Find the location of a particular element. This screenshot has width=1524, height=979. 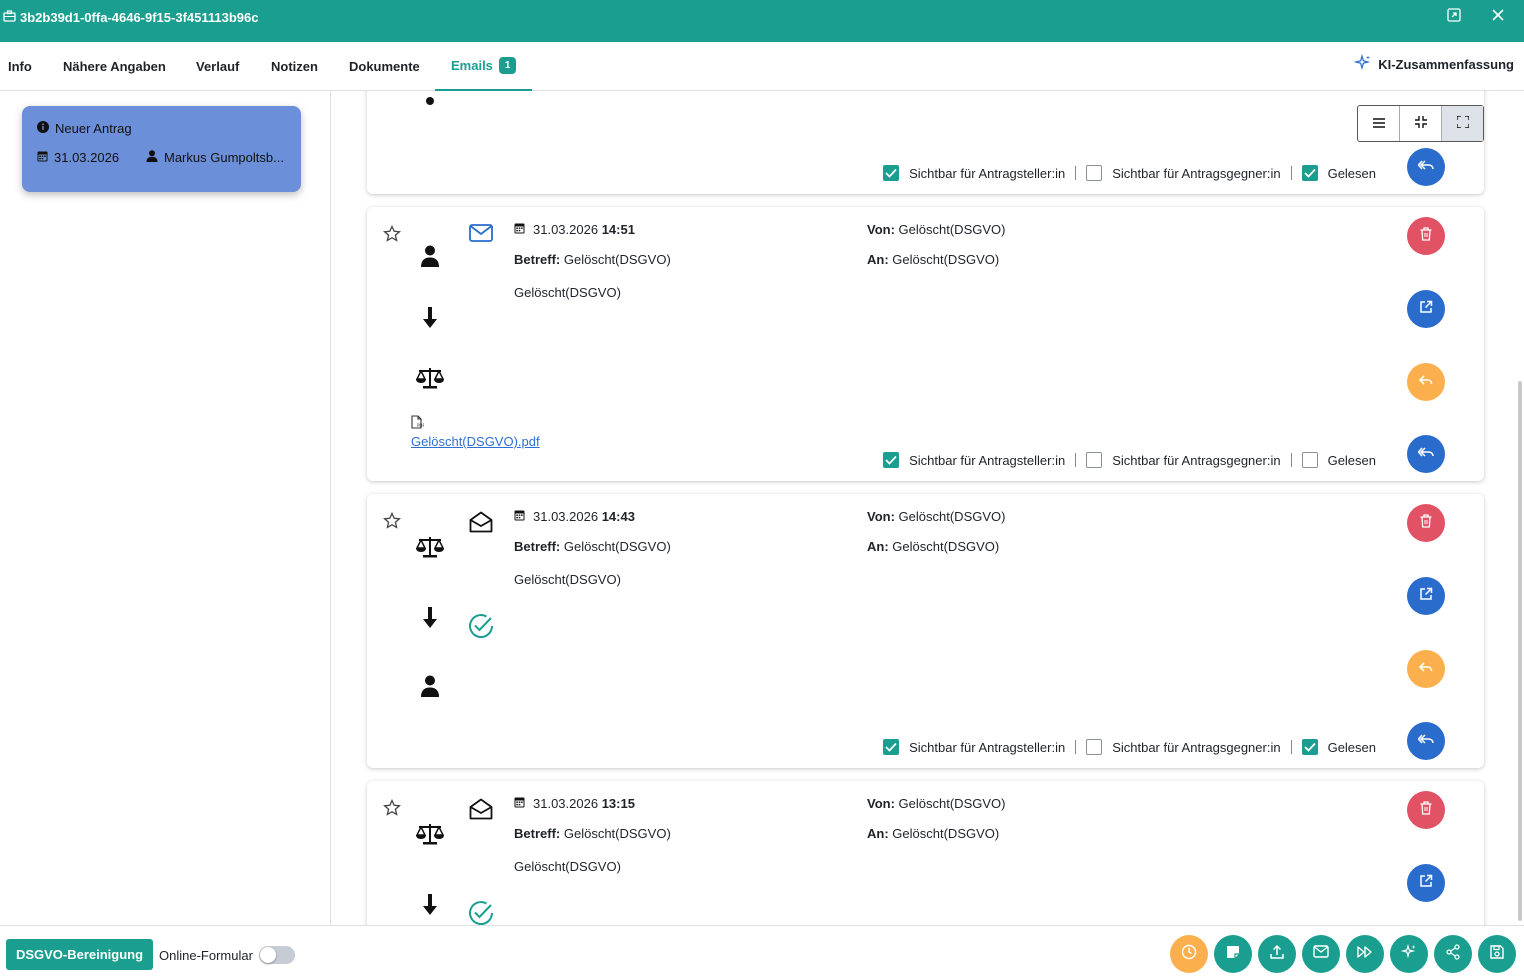

email-date: 31.03.2026 14:51 is located at coordinates (574, 229).